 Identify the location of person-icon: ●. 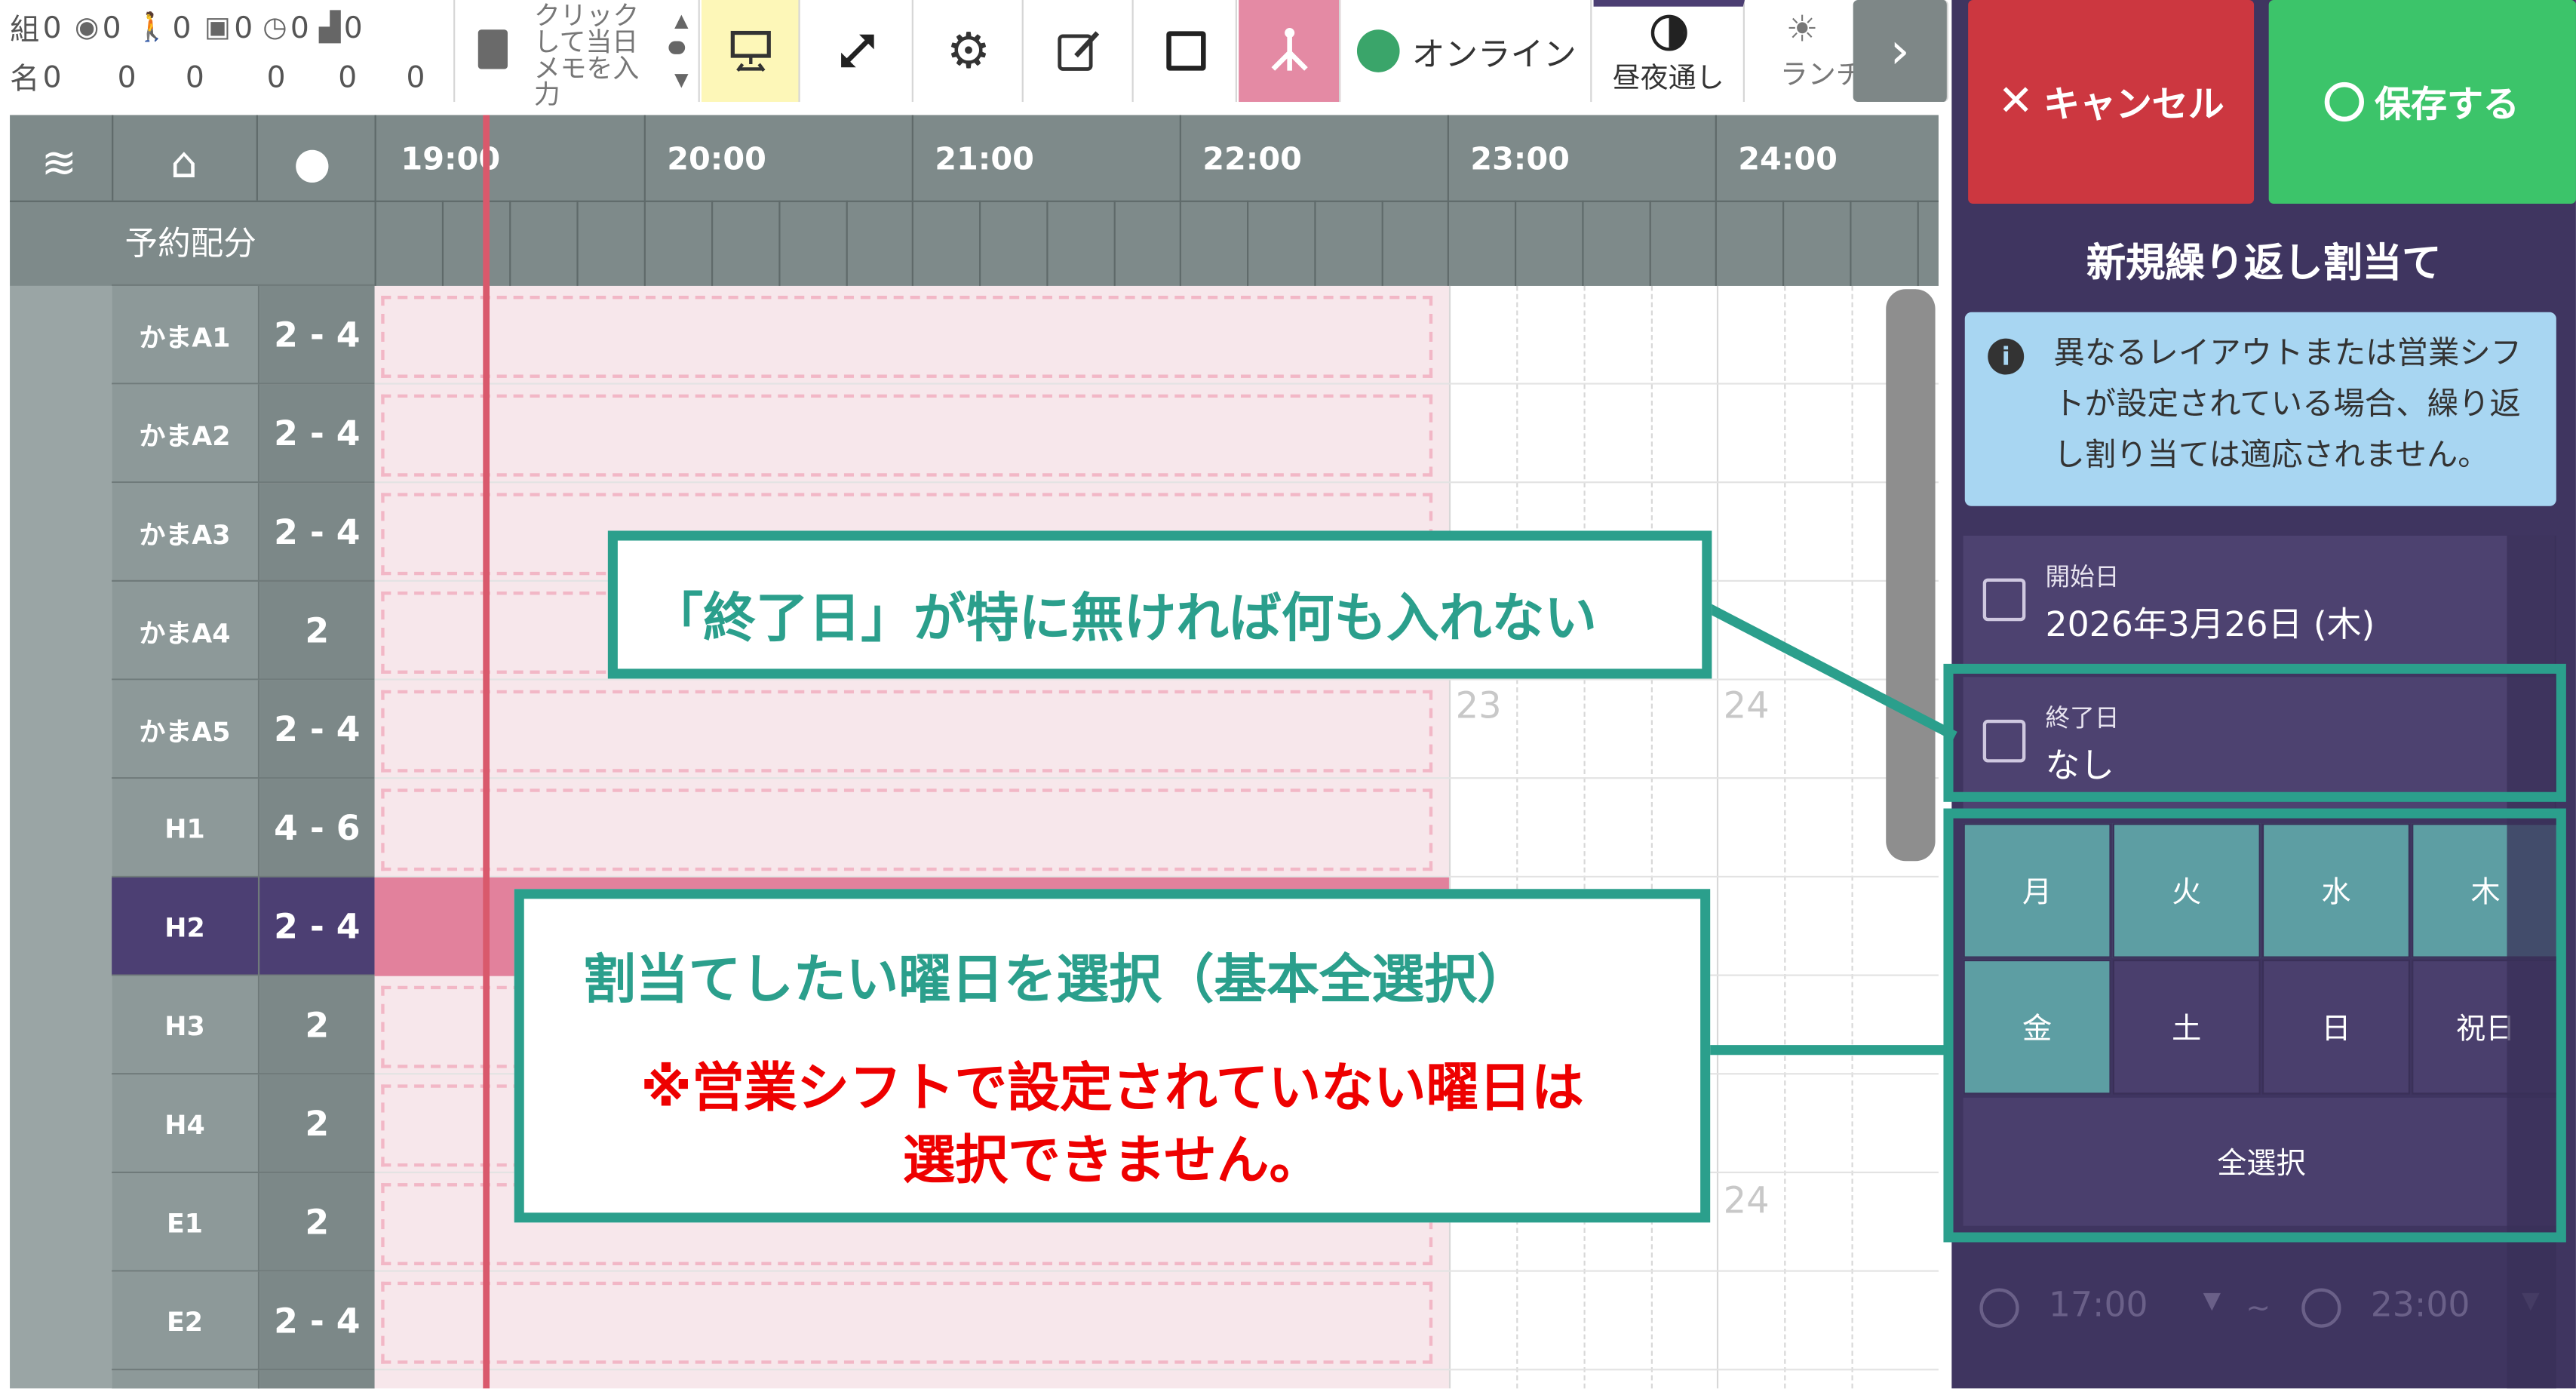
(312, 164).